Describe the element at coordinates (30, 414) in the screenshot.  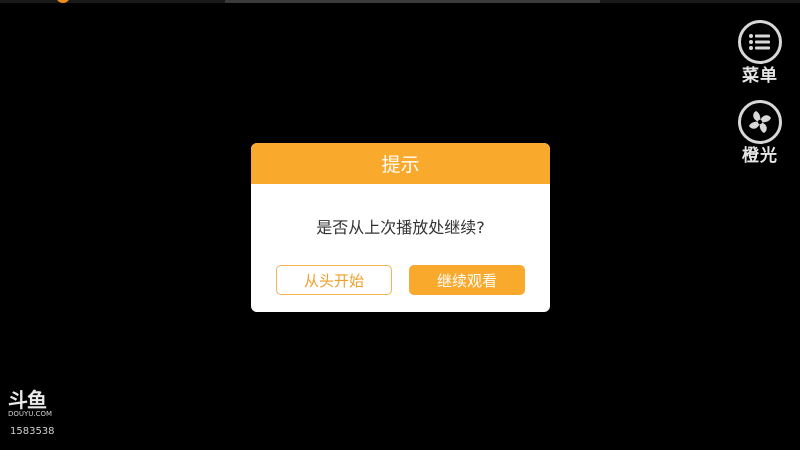
I see `logo-domain: DOUYU.COM` at that location.